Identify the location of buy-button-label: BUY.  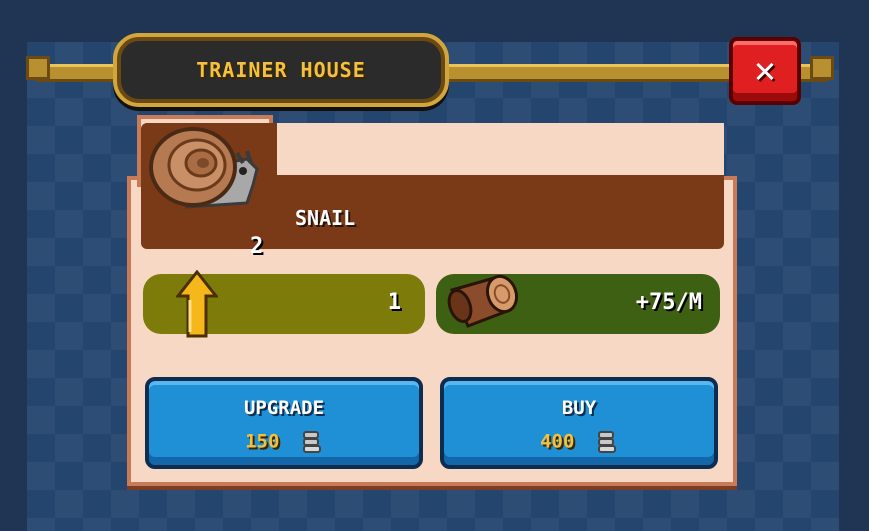
(579, 408).